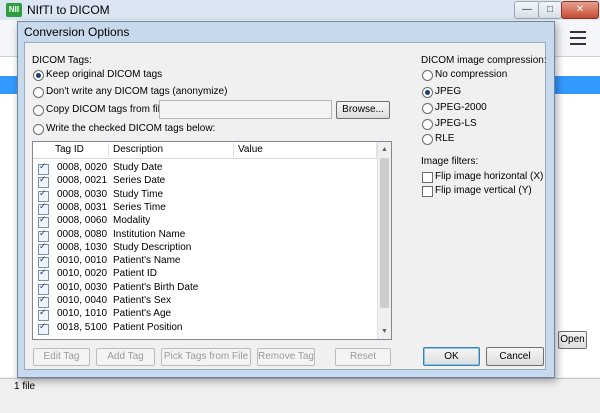 This screenshot has width=600, height=413. I want to click on jpeg2000-radio, so click(427, 108).